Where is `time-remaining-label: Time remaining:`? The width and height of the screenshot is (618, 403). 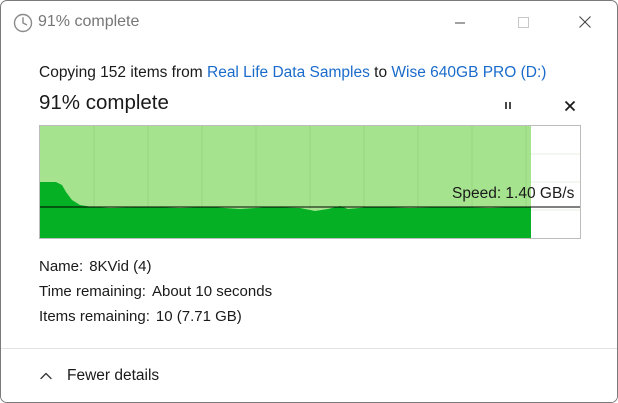
time-remaining-label: Time remaining: is located at coordinates (92, 291).